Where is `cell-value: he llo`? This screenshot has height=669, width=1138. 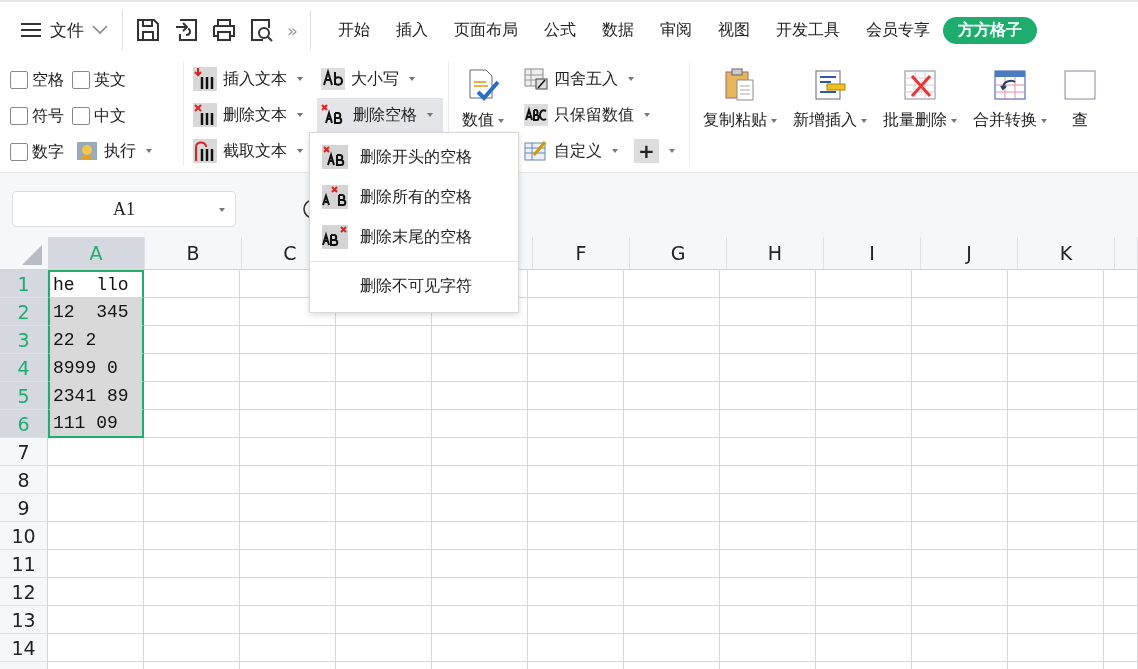
cell-value: he llo is located at coordinates (91, 284).